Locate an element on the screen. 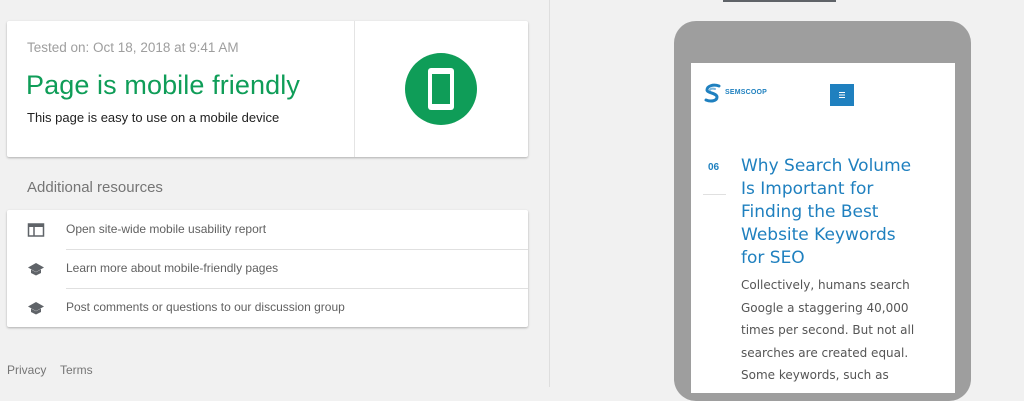 The height and width of the screenshot is (401, 1024). terms-link: Terms is located at coordinates (76, 370).